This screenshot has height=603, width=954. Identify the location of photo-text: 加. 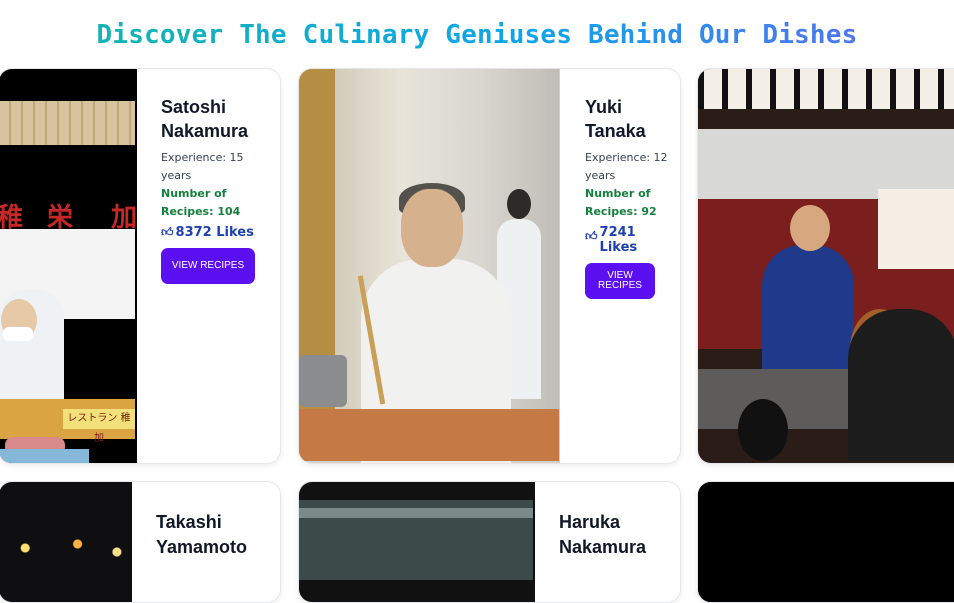
(124, 218).